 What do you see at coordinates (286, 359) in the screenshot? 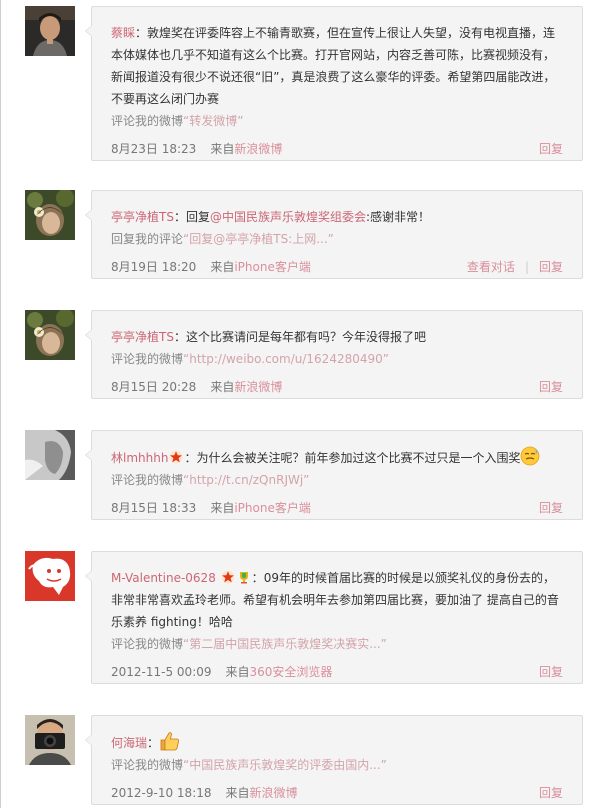
I see `context-quote: “http://weibo.com/u/1624280490”` at bounding box center [286, 359].